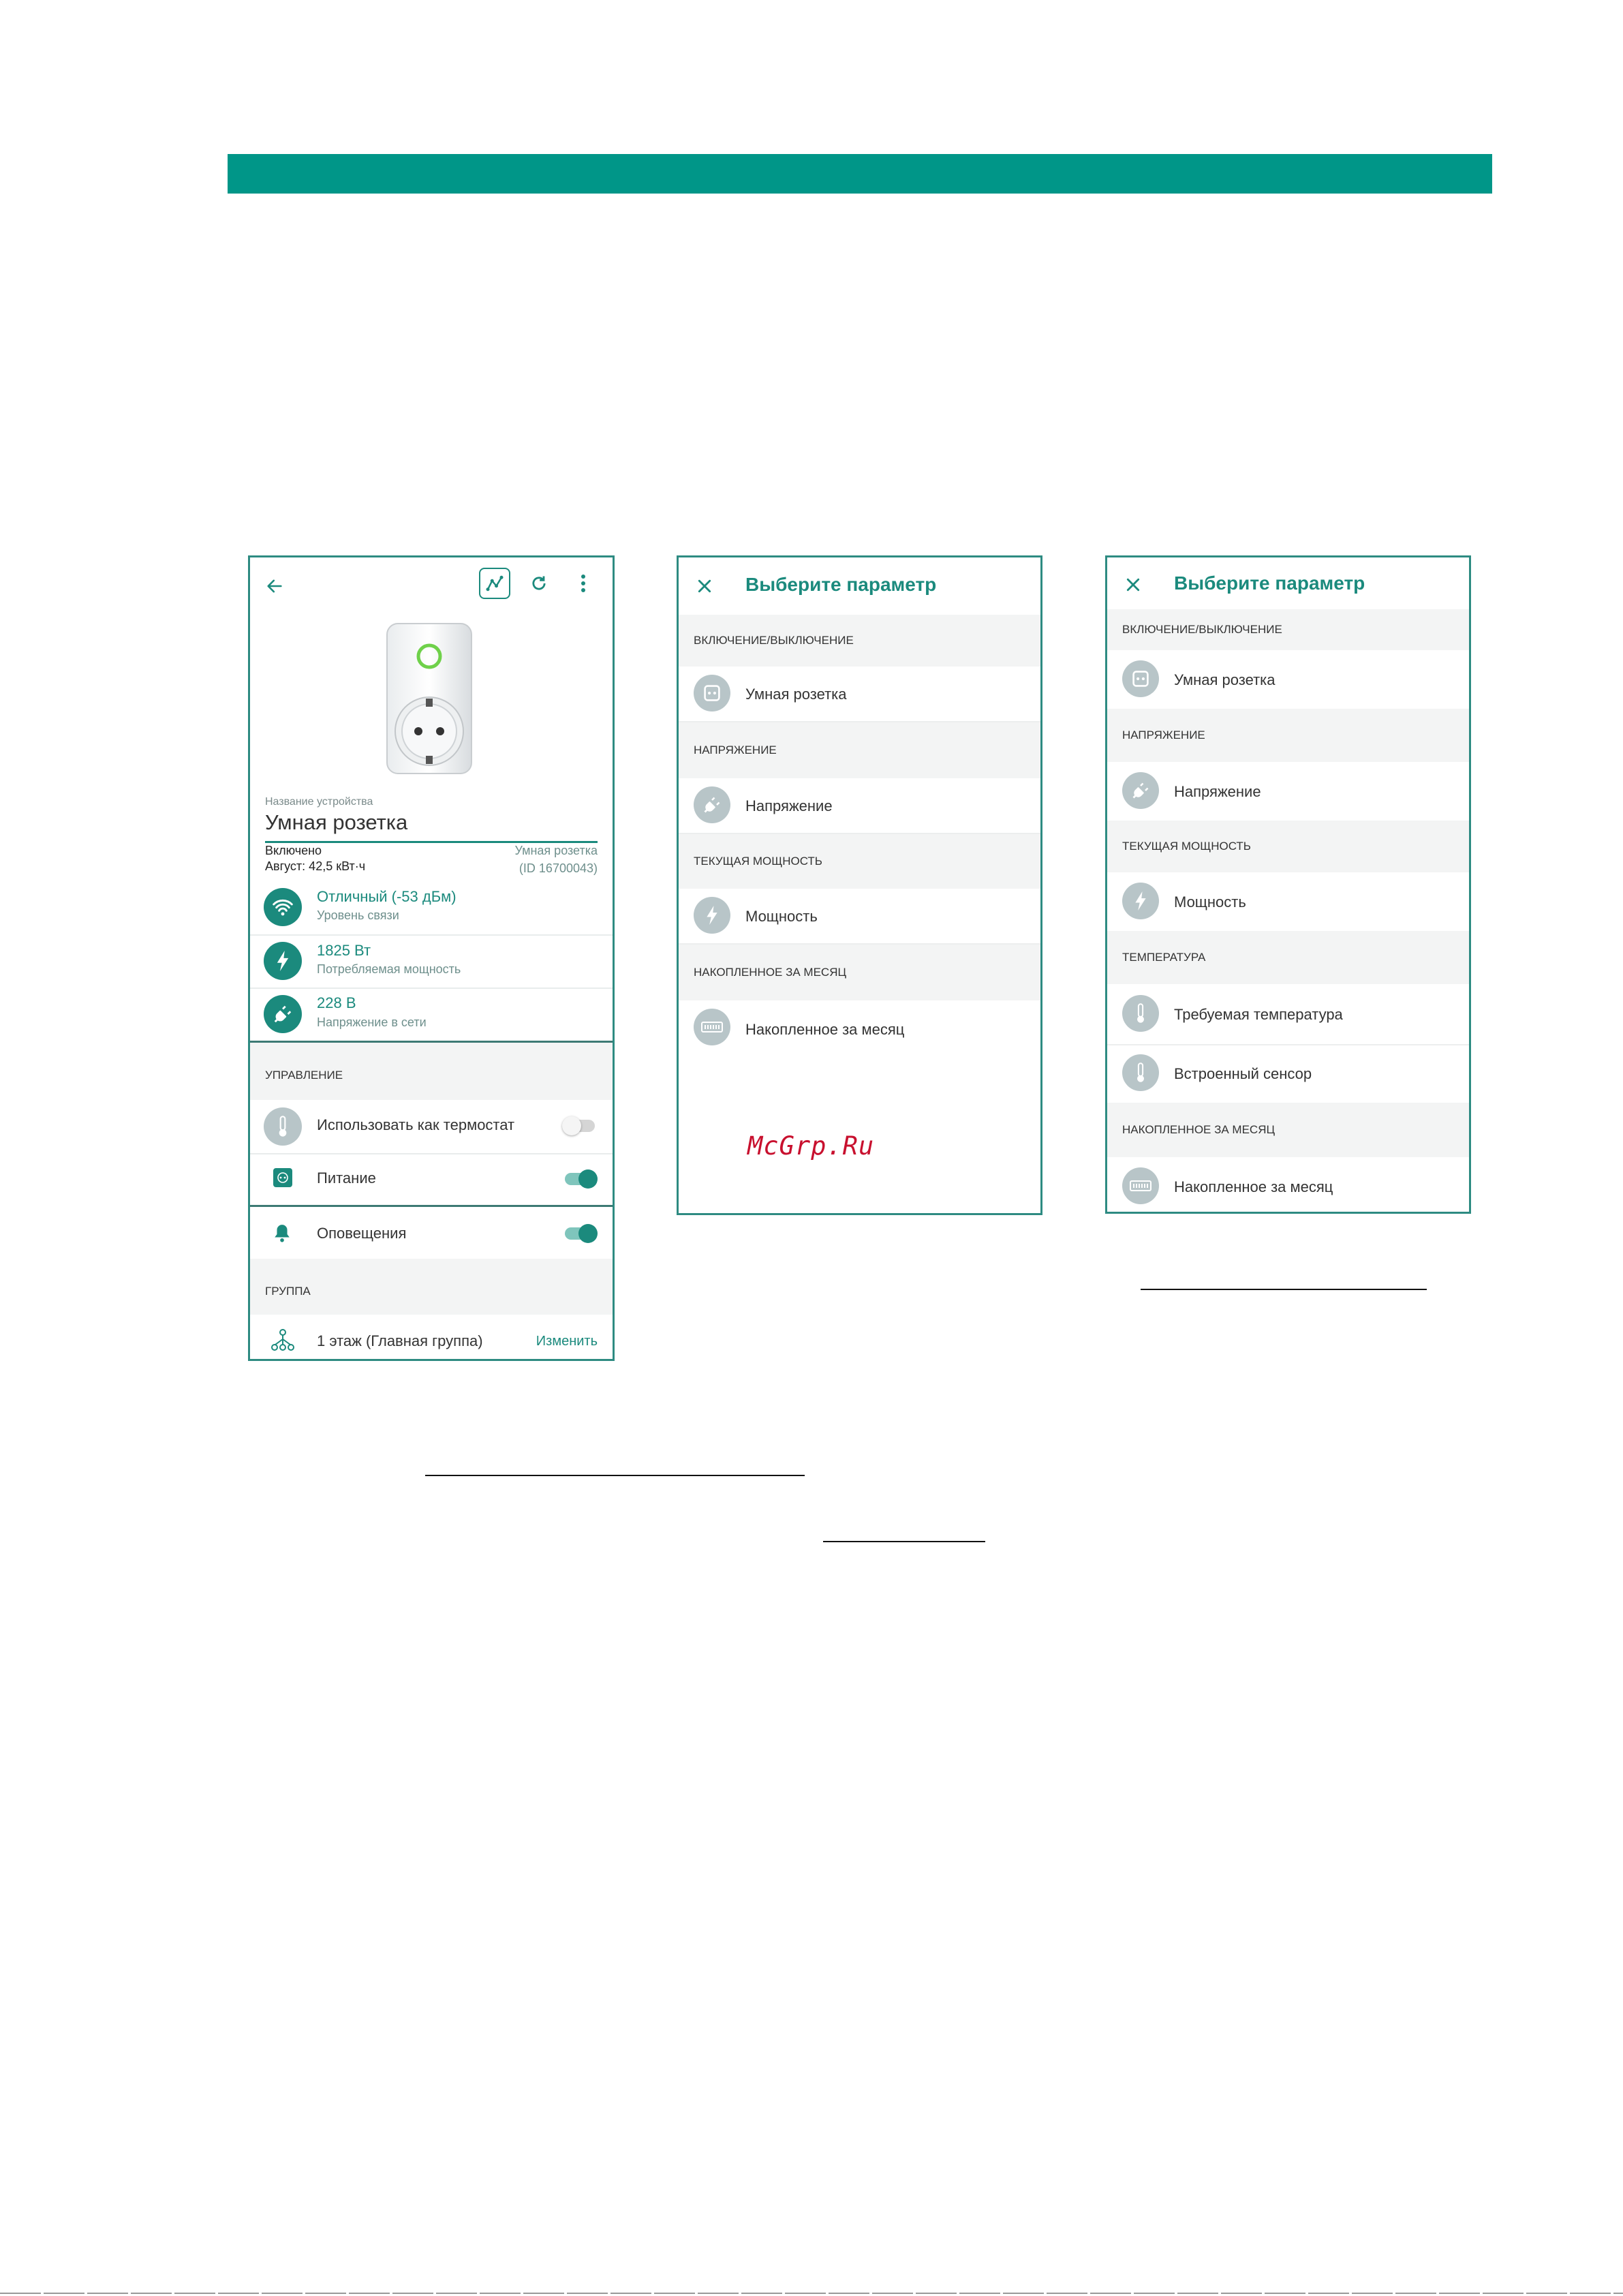 The width and height of the screenshot is (1623, 2296). I want to click on power-toggle, so click(581, 1179).